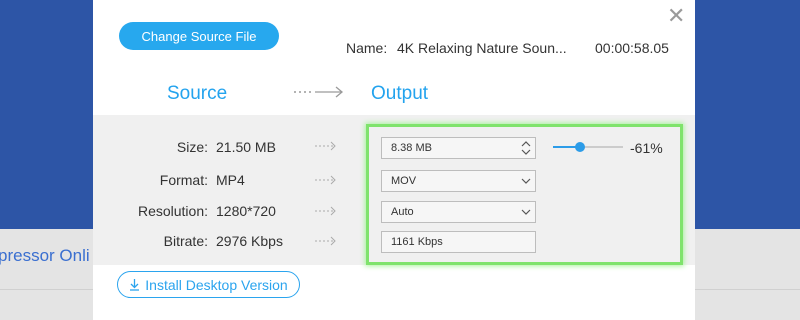 This screenshot has height=320, width=800. I want to click on file-duration: 00:00:58.05, so click(632, 48).